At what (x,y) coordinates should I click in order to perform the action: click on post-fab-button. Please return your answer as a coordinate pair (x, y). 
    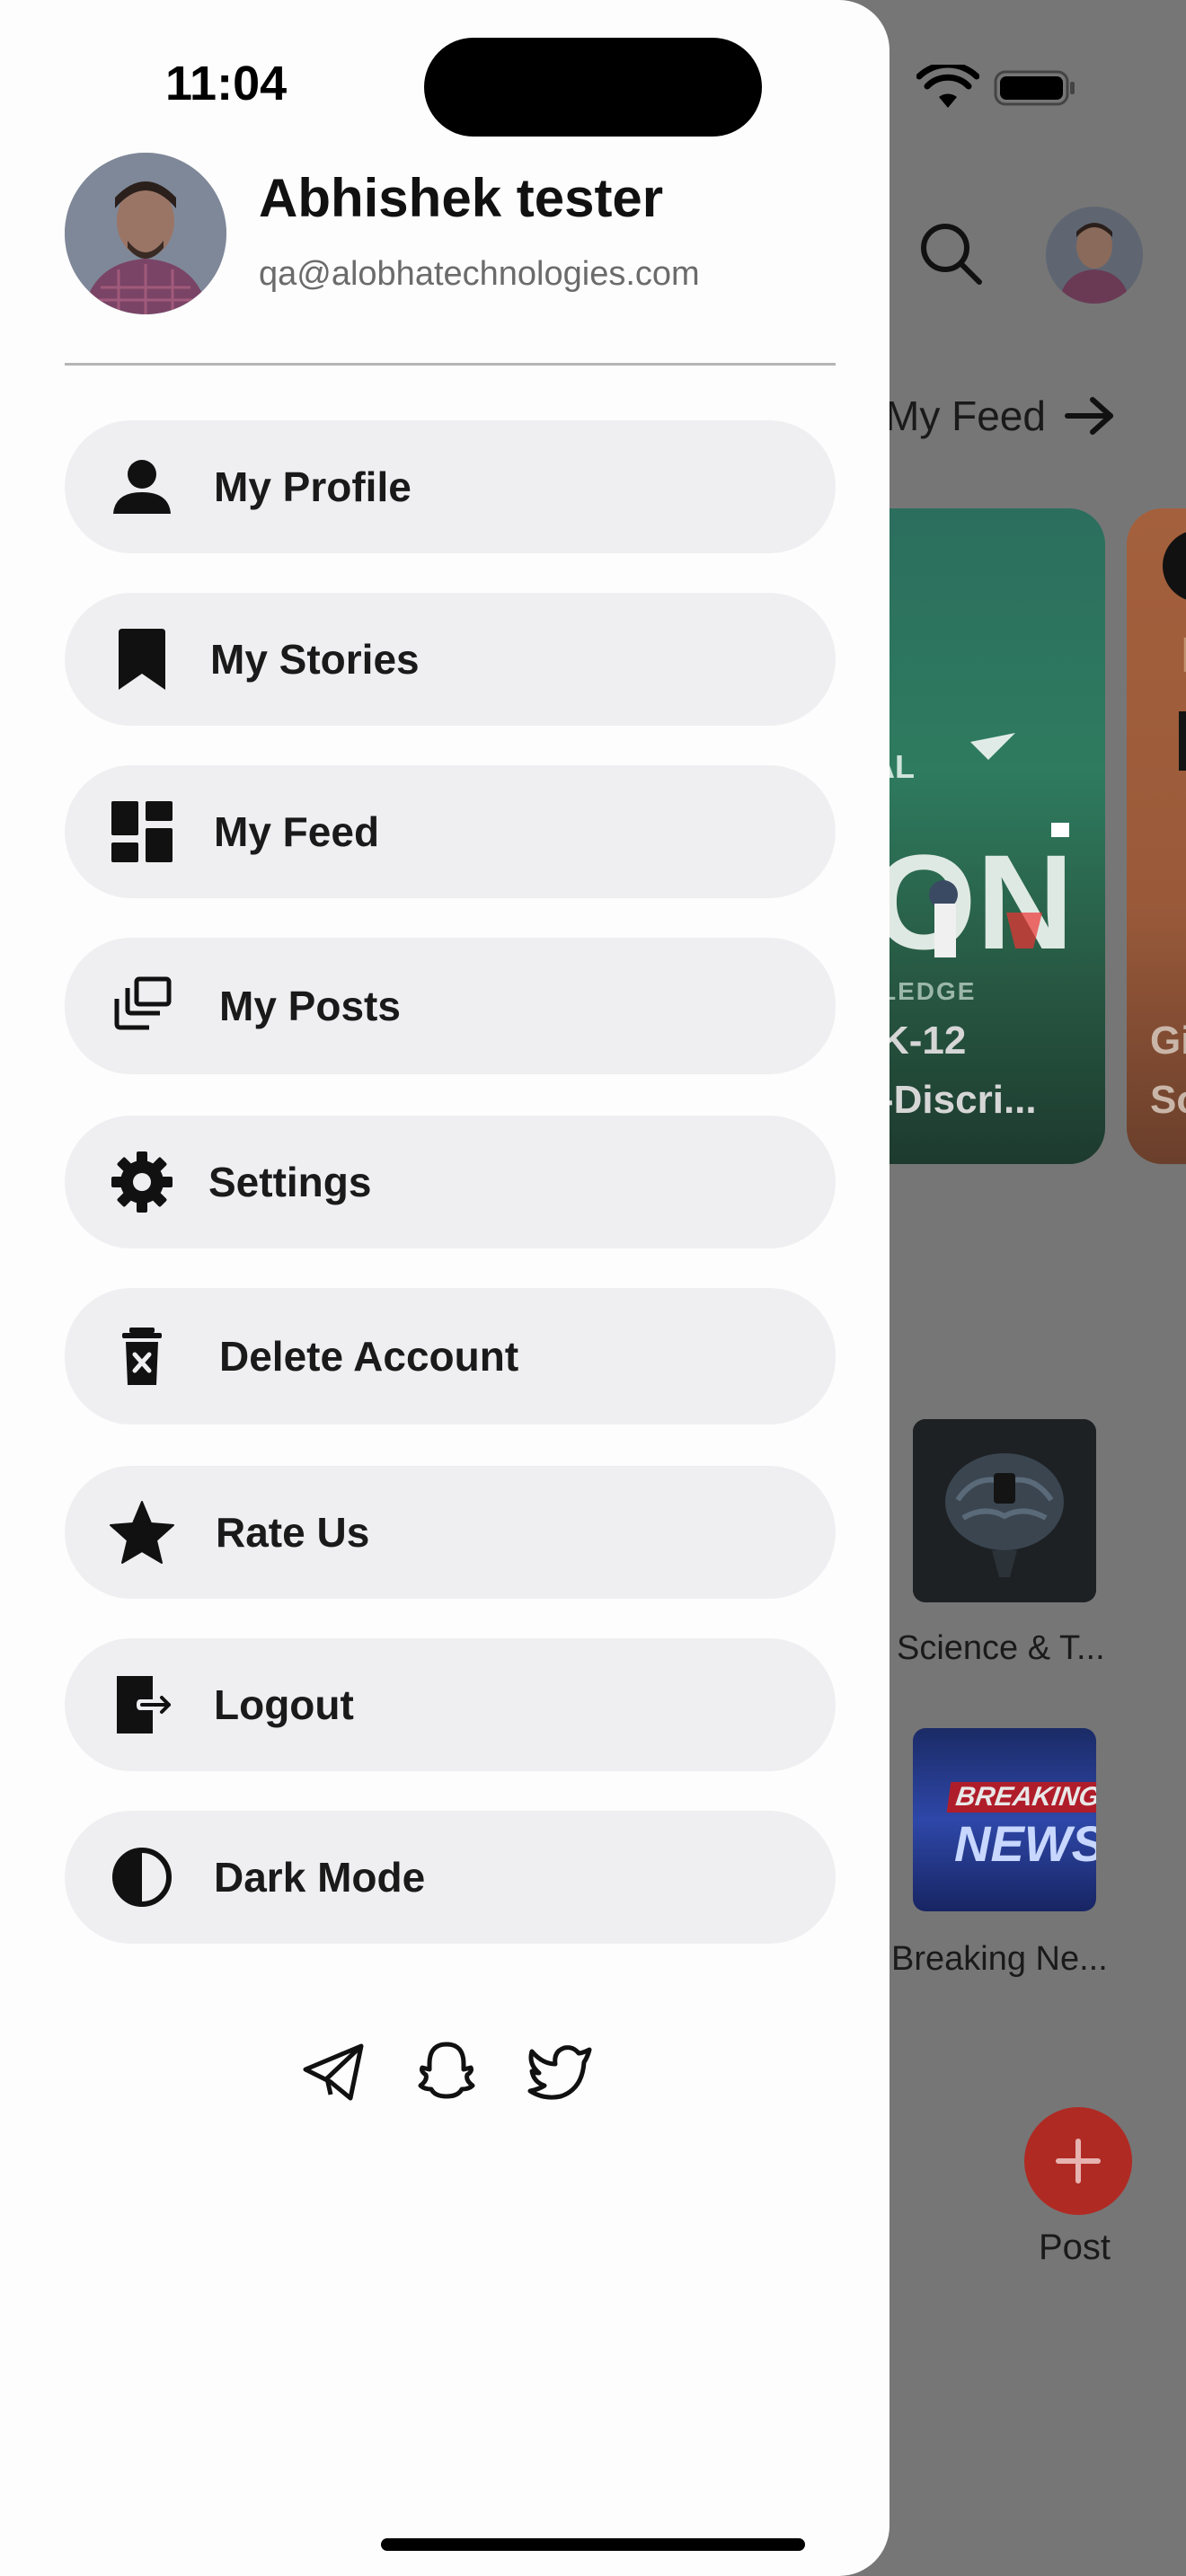
    Looking at the image, I should click on (1078, 2161).